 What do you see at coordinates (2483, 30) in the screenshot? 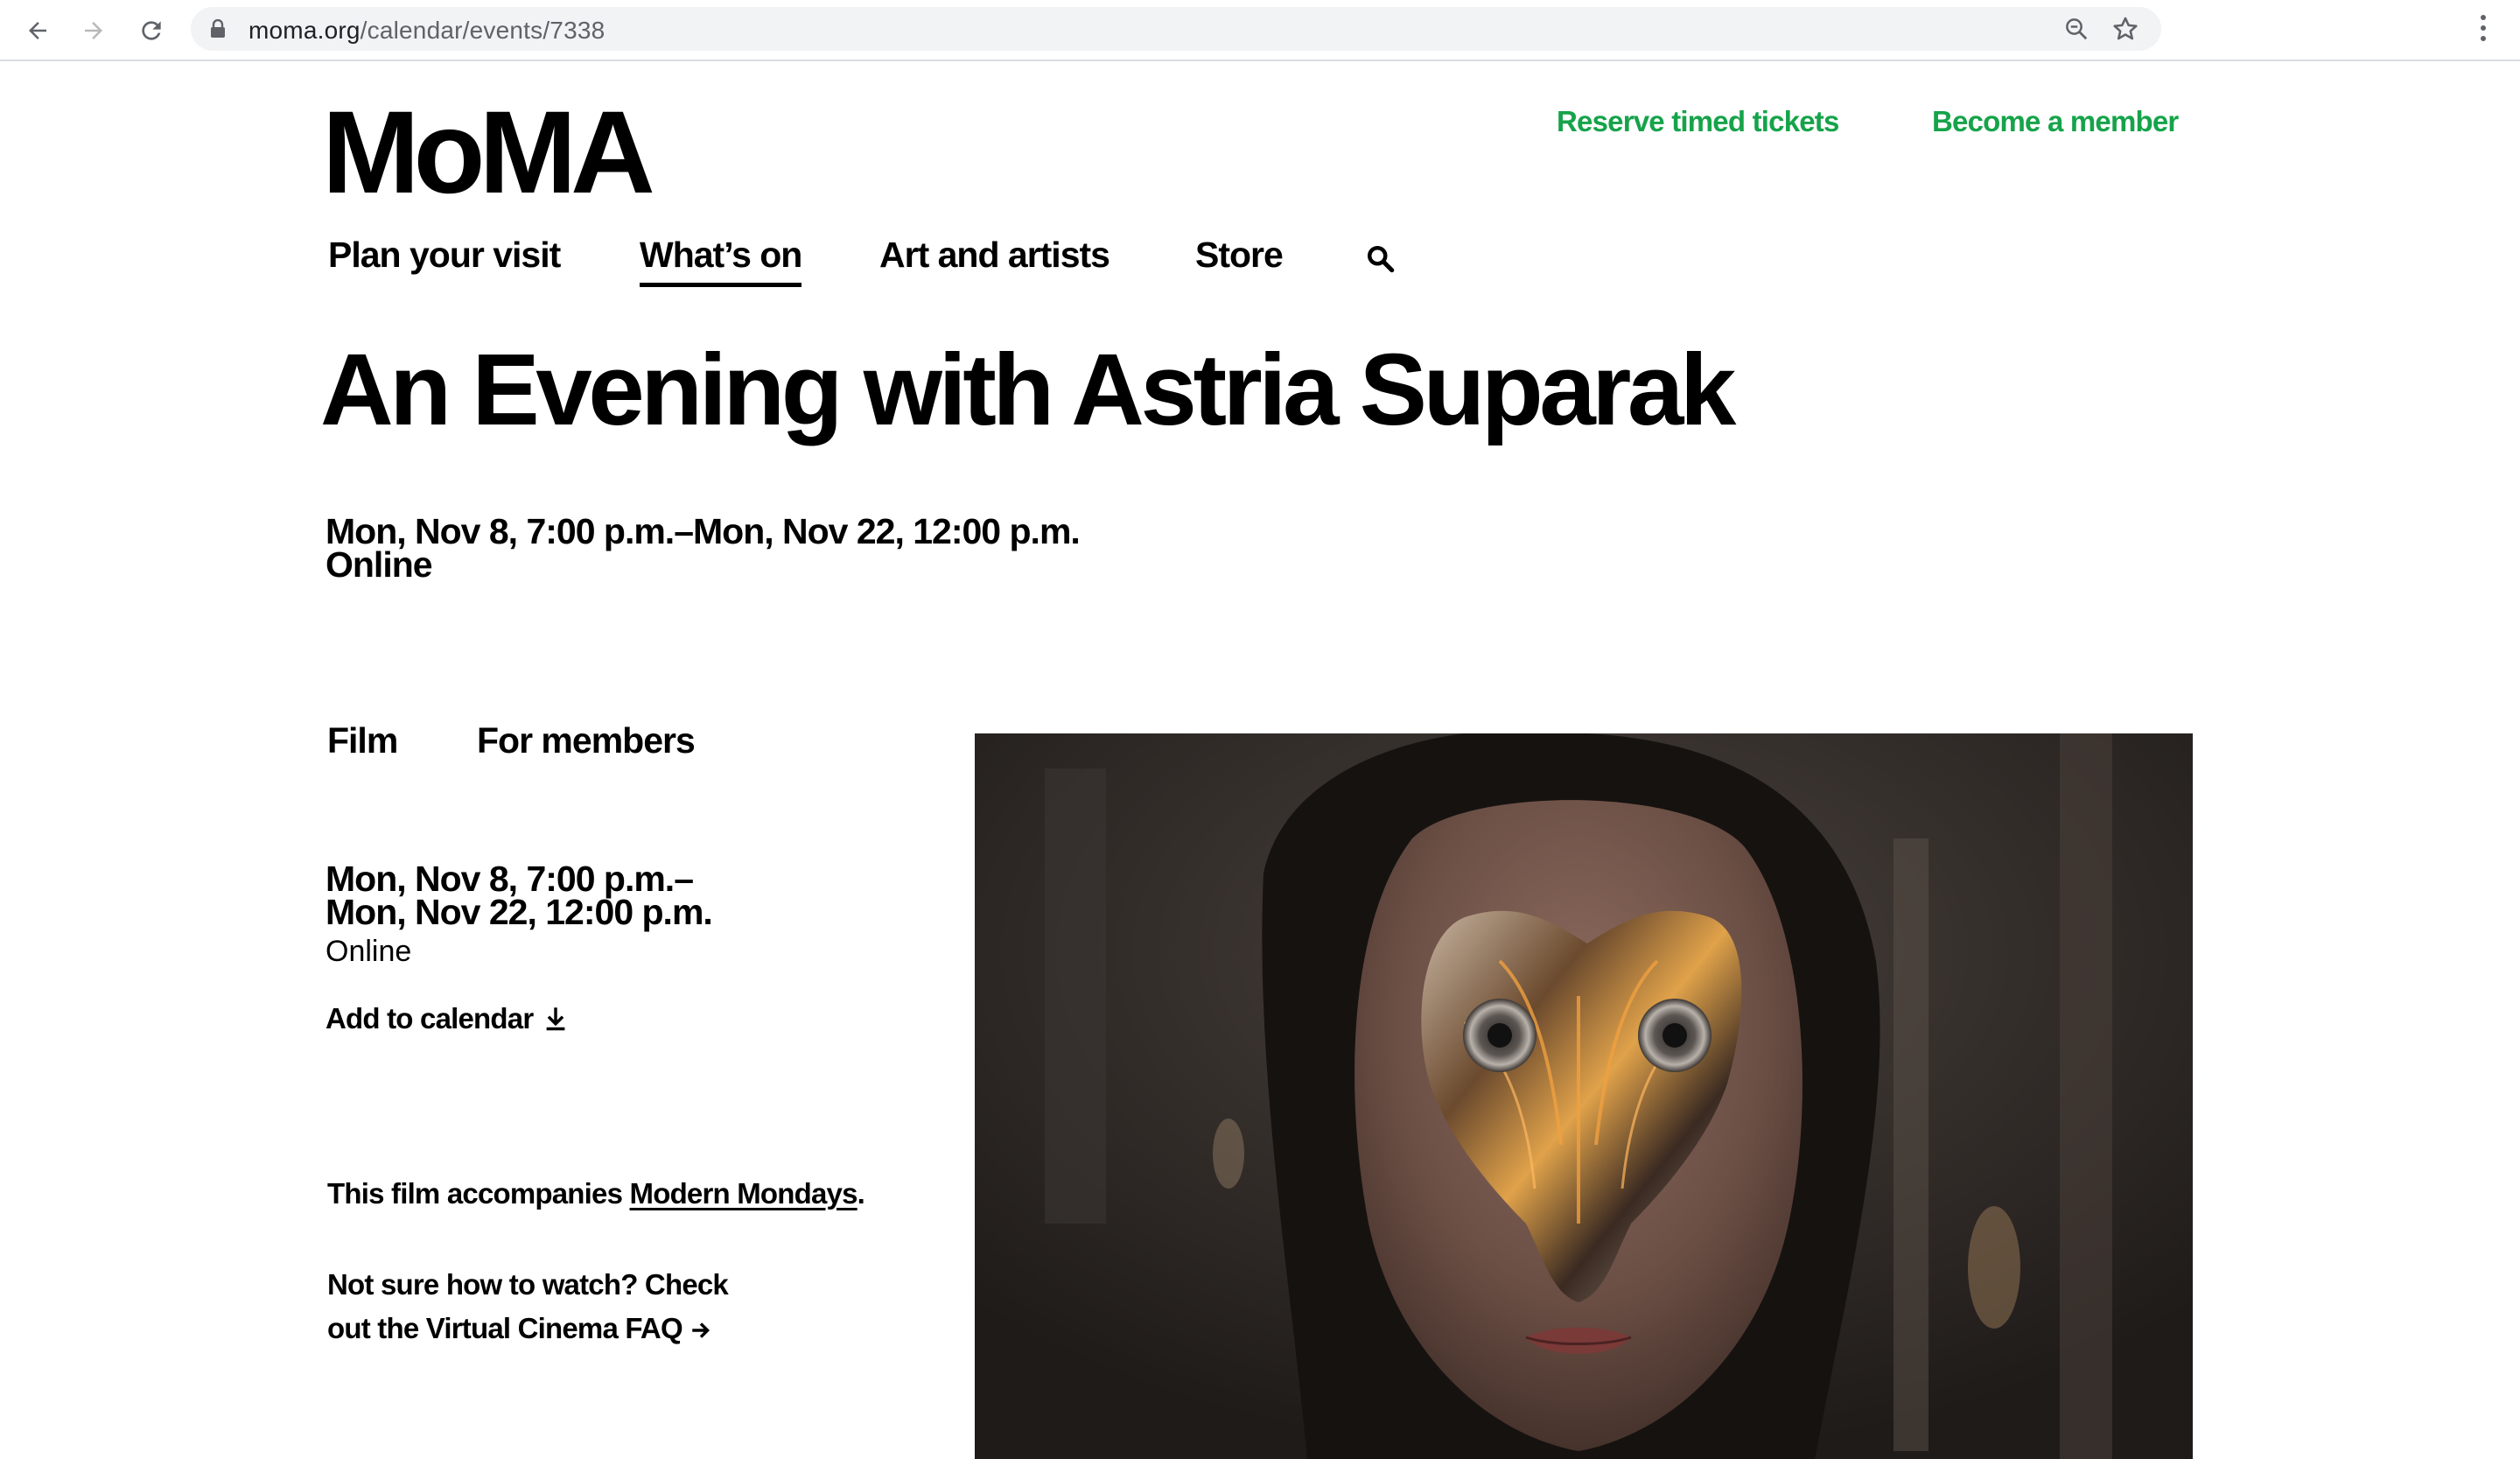
I see `browser-menu-icon` at bounding box center [2483, 30].